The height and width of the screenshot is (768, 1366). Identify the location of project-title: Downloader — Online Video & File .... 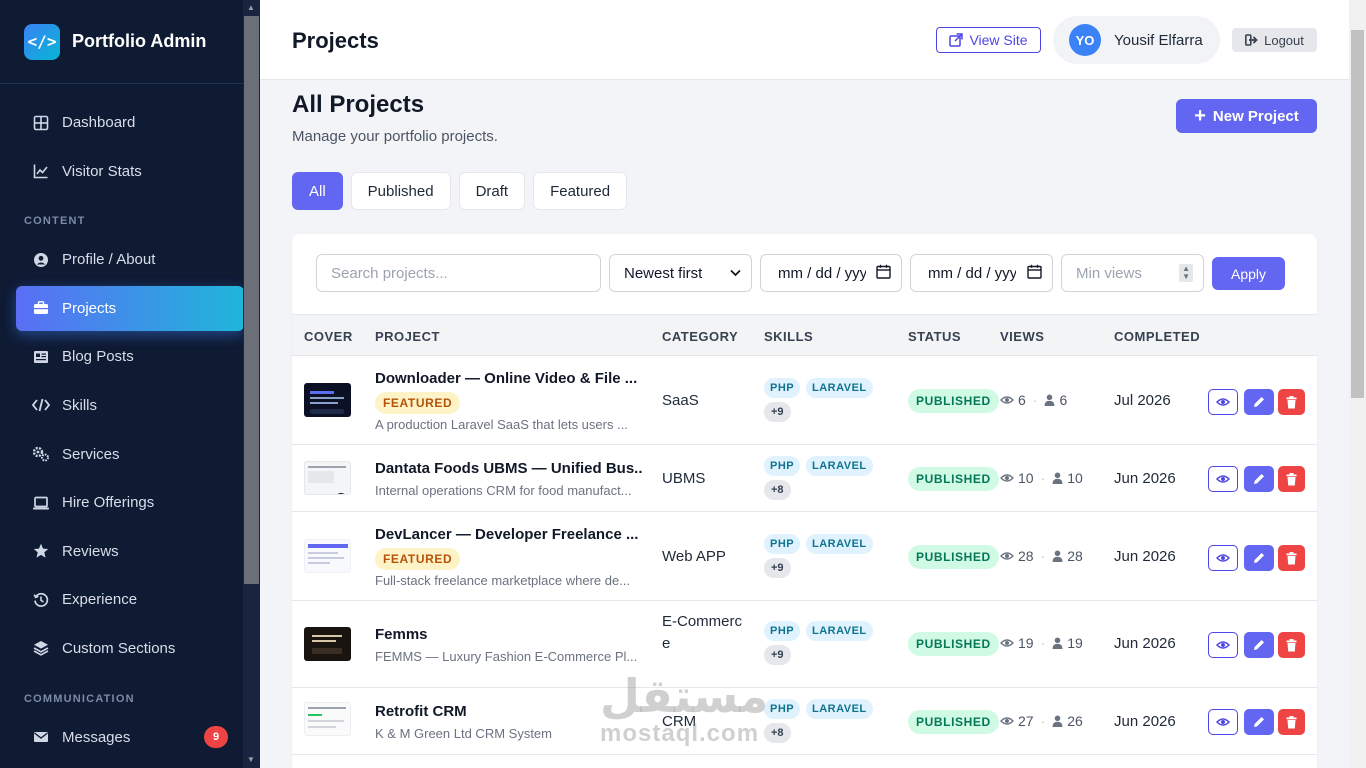
(509, 378).